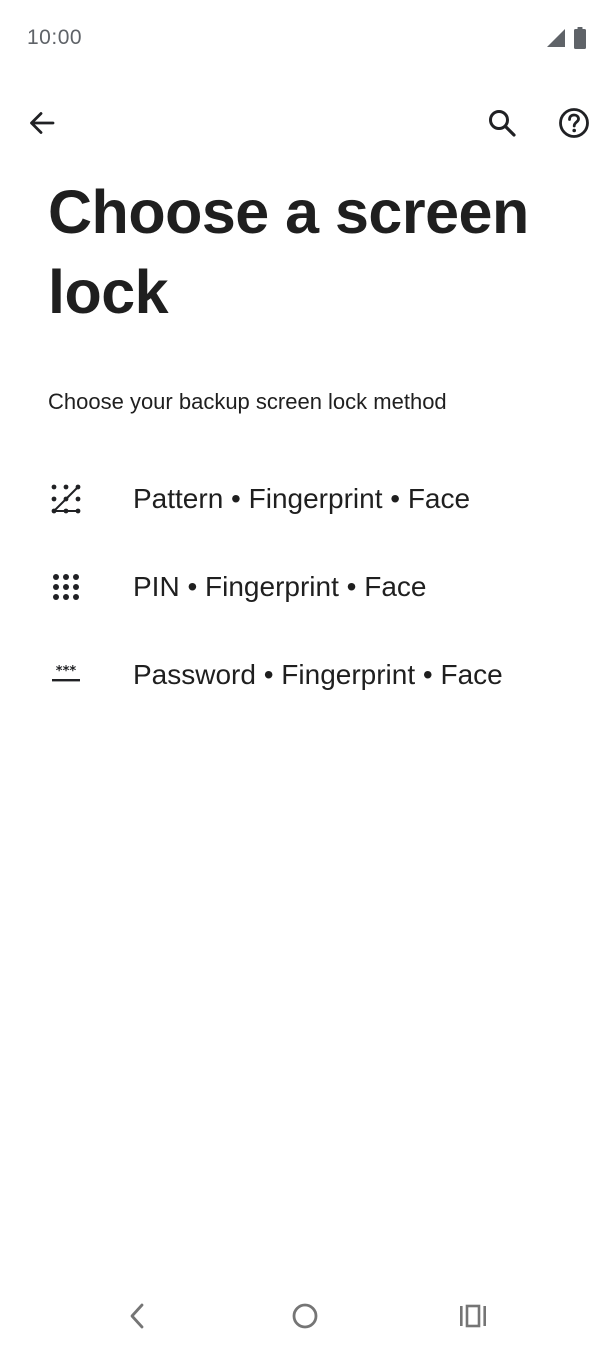 This screenshot has width=610, height=1356. What do you see at coordinates (318, 674) in the screenshot?
I see `option-label: Password • Fingerprint • Face` at bounding box center [318, 674].